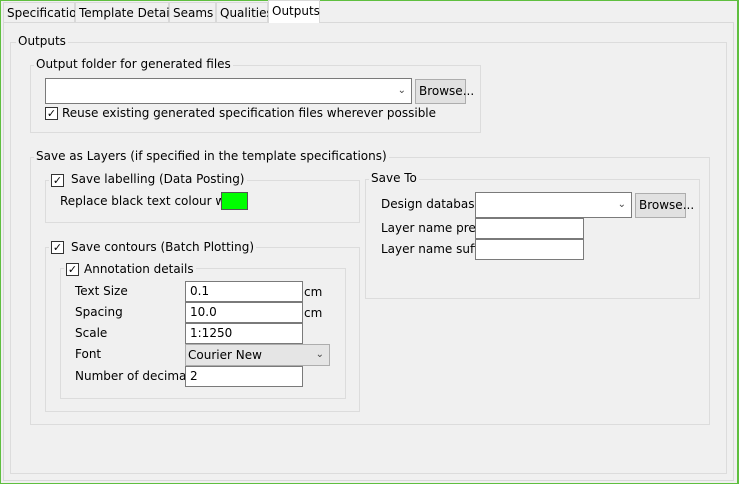 The width and height of the screenshot is (739, 484). Describe the element at coordinates (153, 247) in the screenshot. I see `save-contours-title: Save contours (Batch Plotting)` at that location.